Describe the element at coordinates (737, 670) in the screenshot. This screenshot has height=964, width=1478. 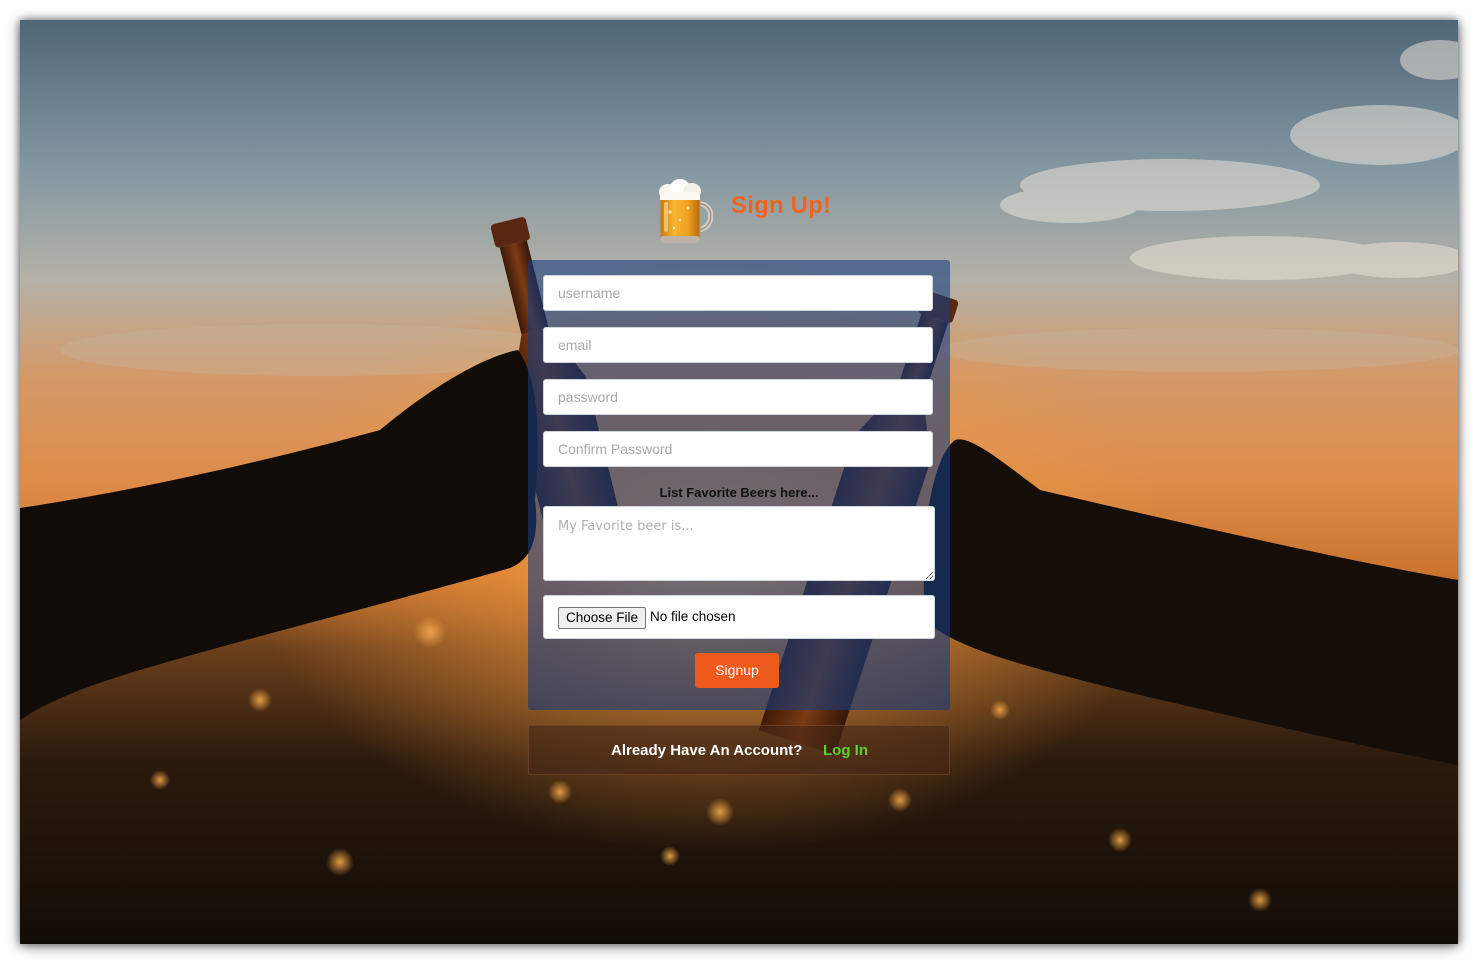
I see `signup-button: Signup` at that location.